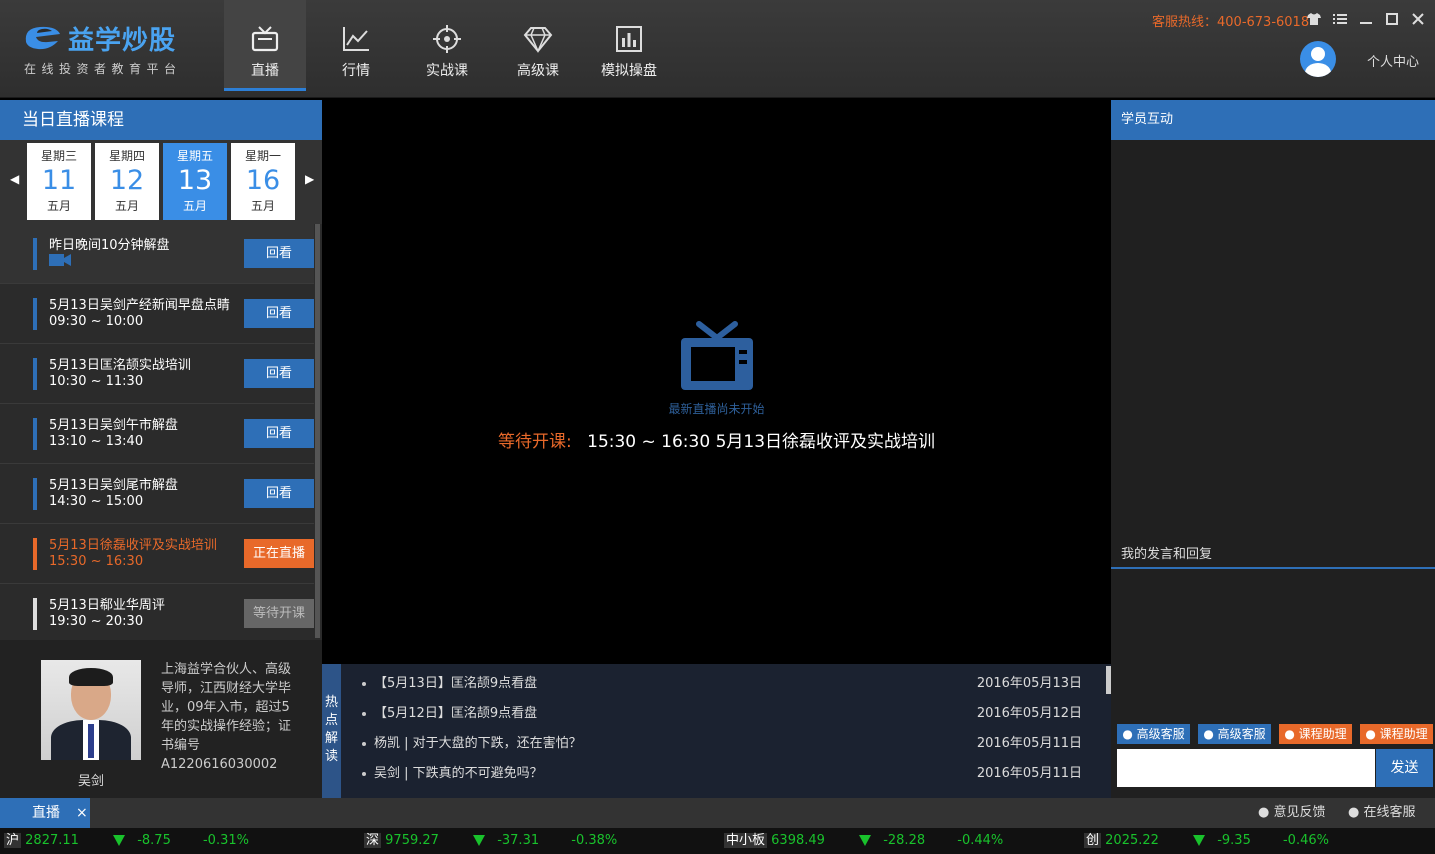 Image resolution: width=1435 pixels, height=854 pixels. Describe the element at coordinates (1404, 768) in the screenshot. I see `send-button: 发送` at that location.